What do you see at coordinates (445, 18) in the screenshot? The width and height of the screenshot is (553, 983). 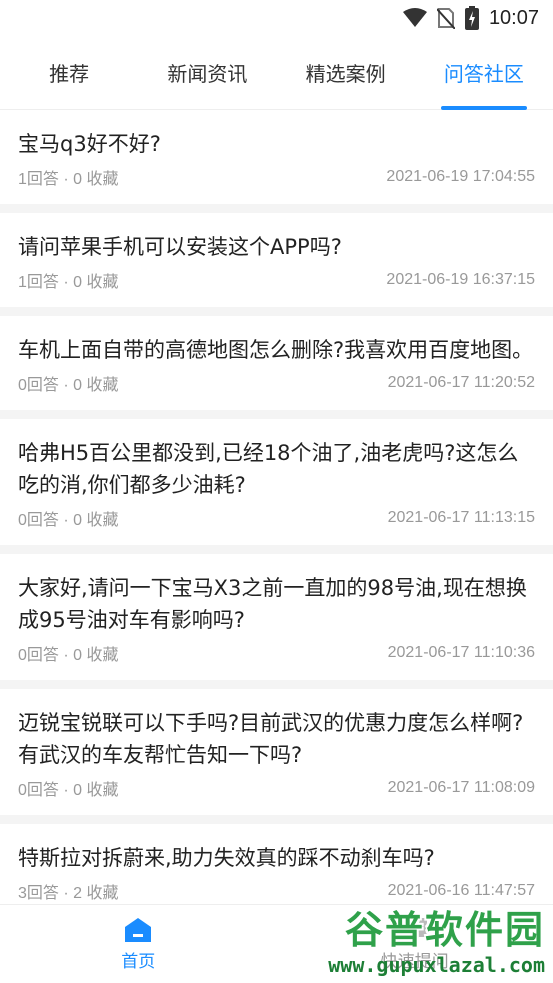 I see `no-sim-icon` at bounding box center [445, 18].